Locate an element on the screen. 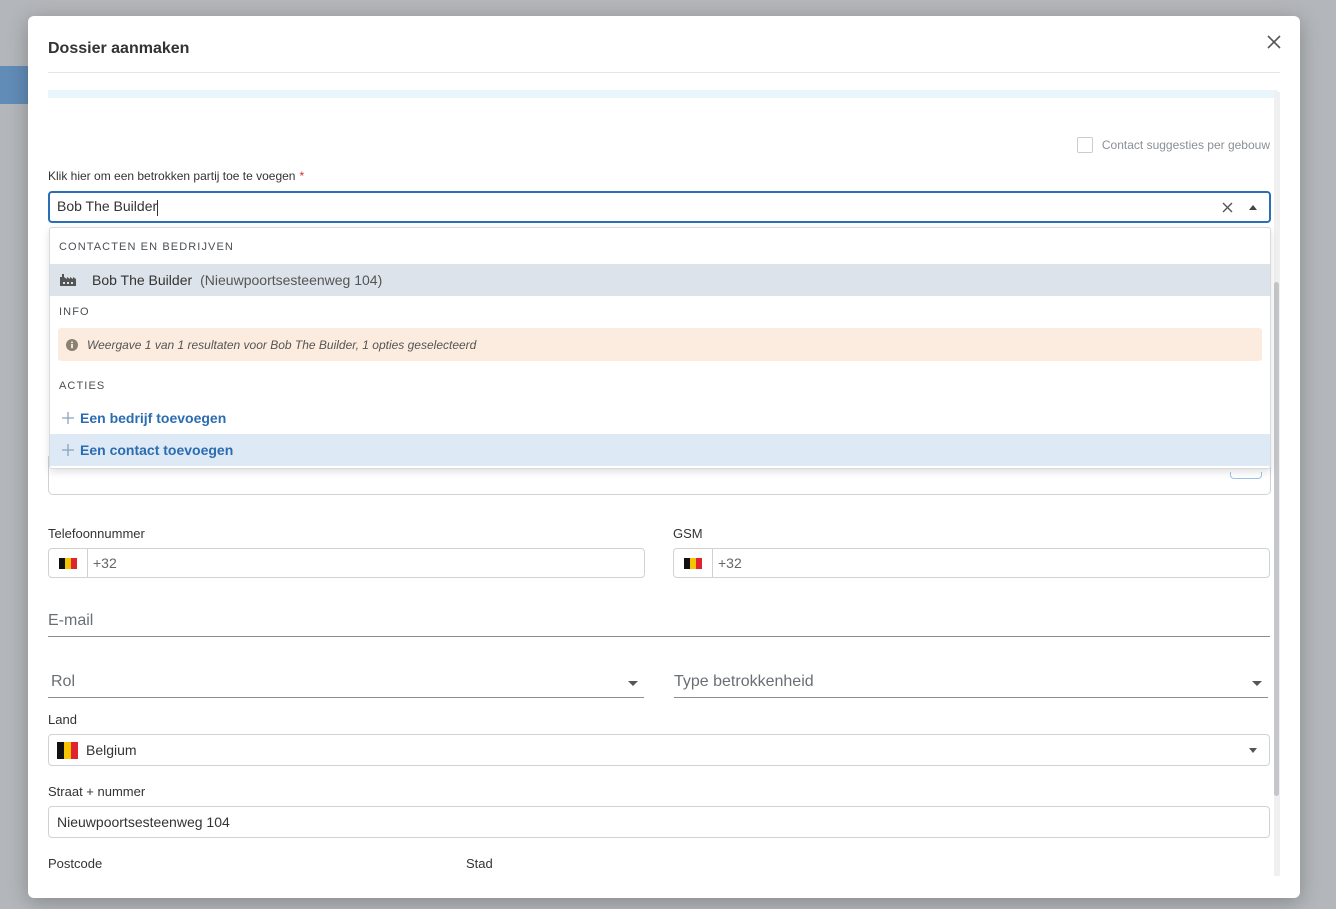 The width and height of the screenshot is (1336, 909). gsm-country-selector is located at coordinates (693, 563).